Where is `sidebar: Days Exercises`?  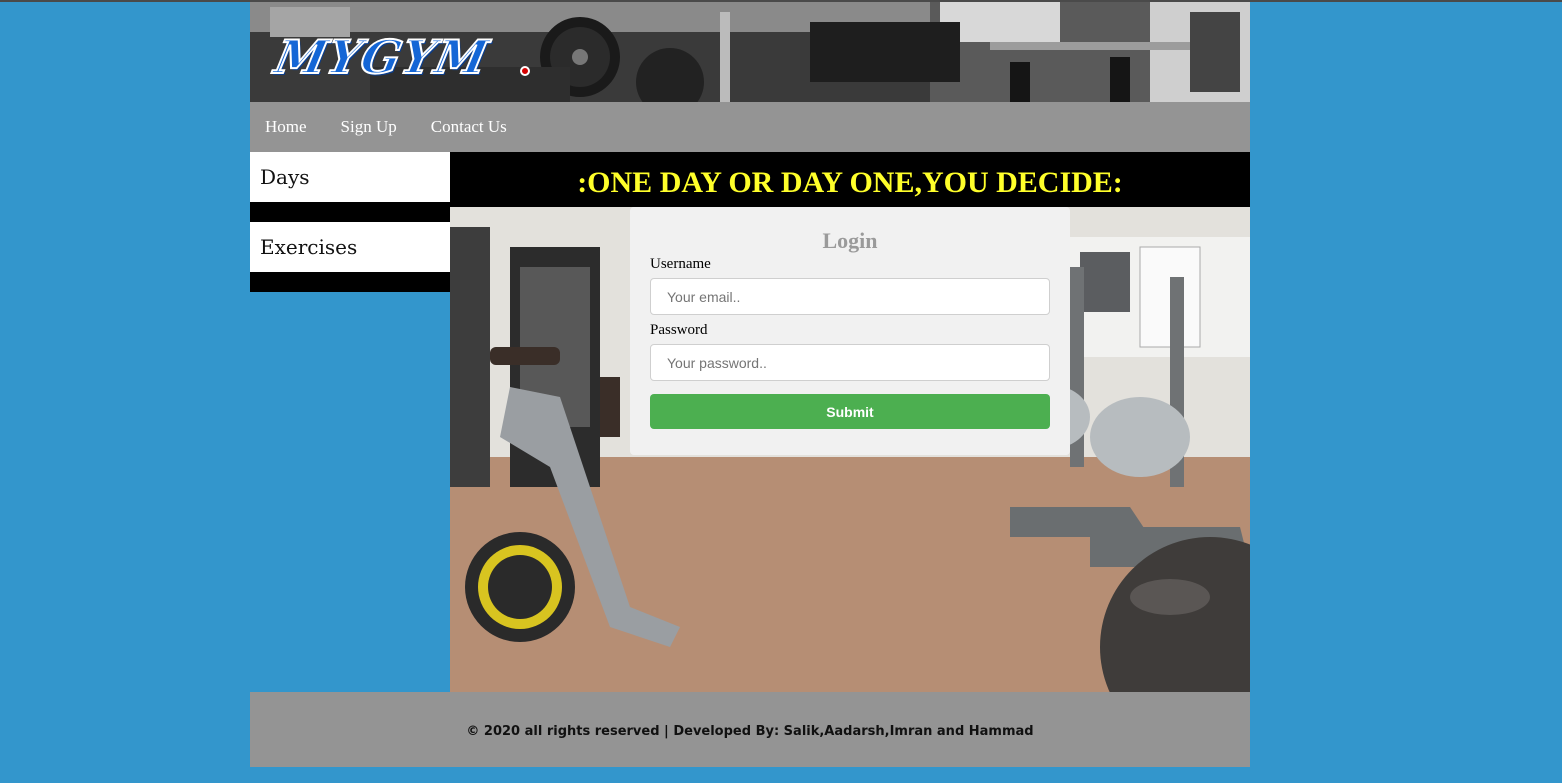 sidebar: Days Exercises is located at coordinates (350, 222).